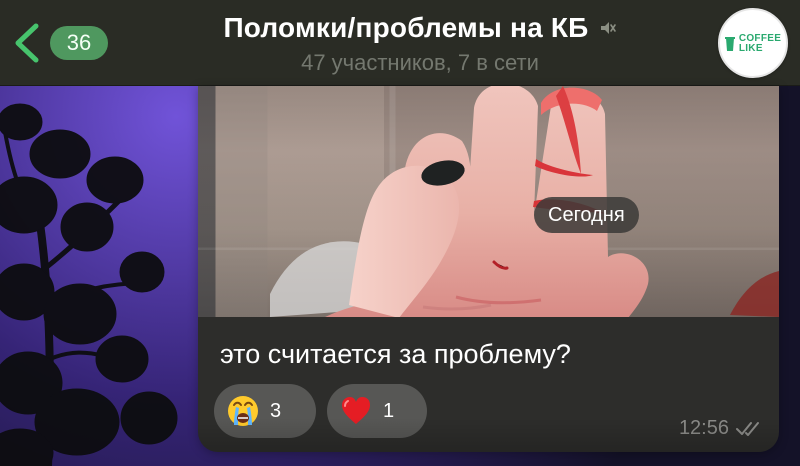  I want to click on reaction-crying-face: 3, so click(265, 411).